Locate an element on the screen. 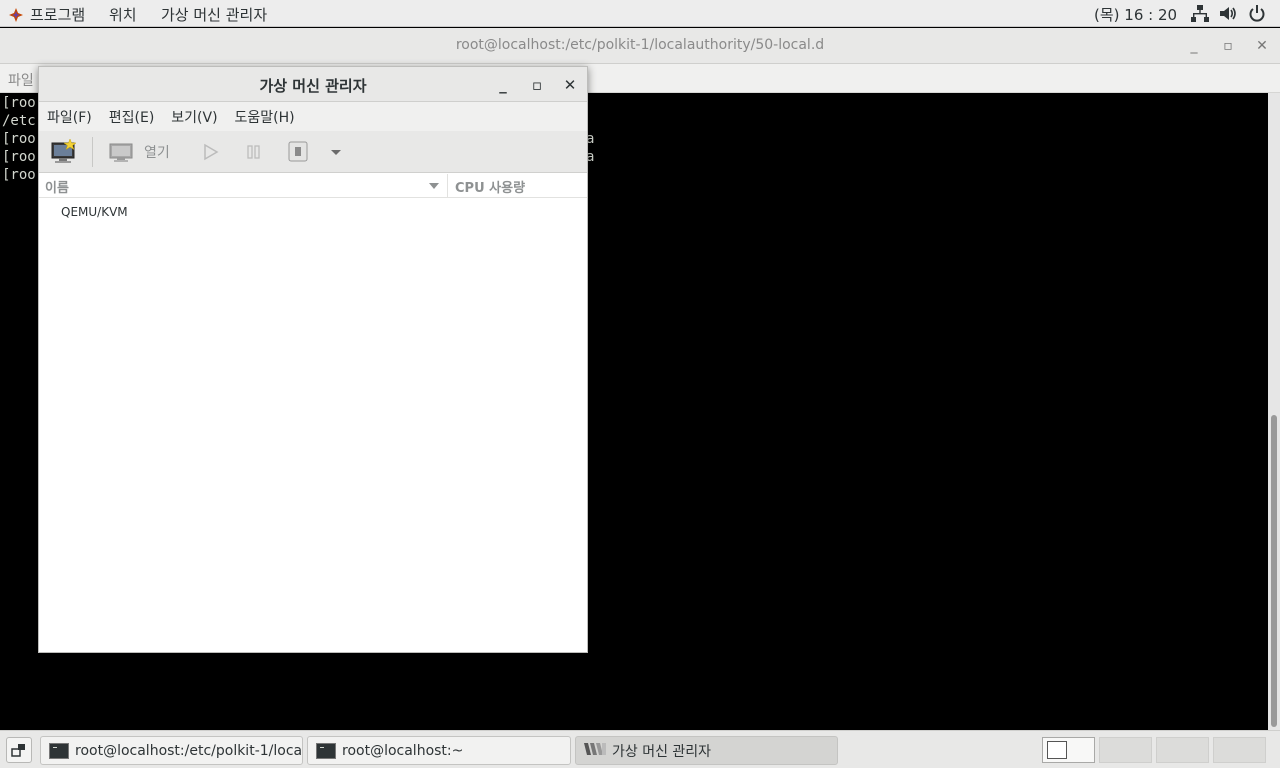 The width and height of the screenshot is (1280, 768). menu-edit: 편집(E) is located at coordinates (132, 117).